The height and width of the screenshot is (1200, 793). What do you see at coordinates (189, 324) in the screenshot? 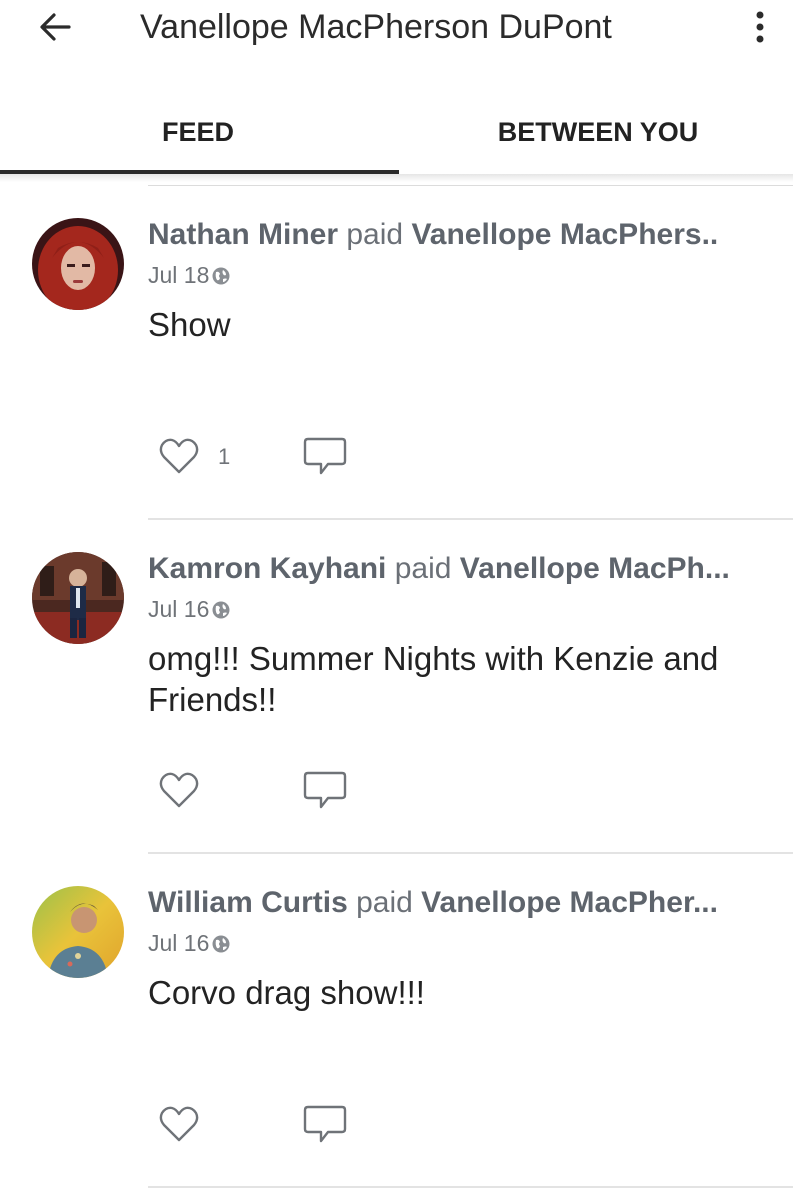
I see `story-note: Show` at bounding box center [189, 324].